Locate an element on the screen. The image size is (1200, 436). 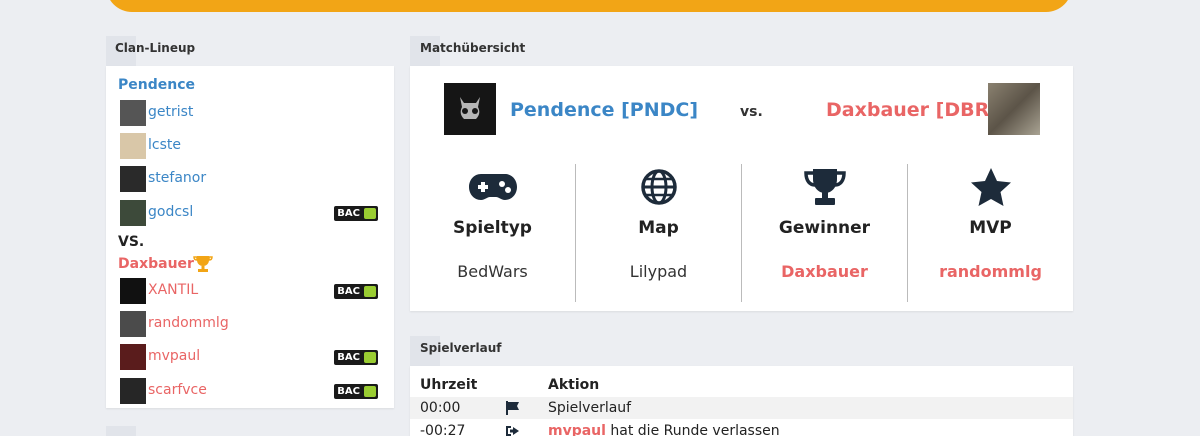
vs-label: vs. is located at coordinates (751, 112).